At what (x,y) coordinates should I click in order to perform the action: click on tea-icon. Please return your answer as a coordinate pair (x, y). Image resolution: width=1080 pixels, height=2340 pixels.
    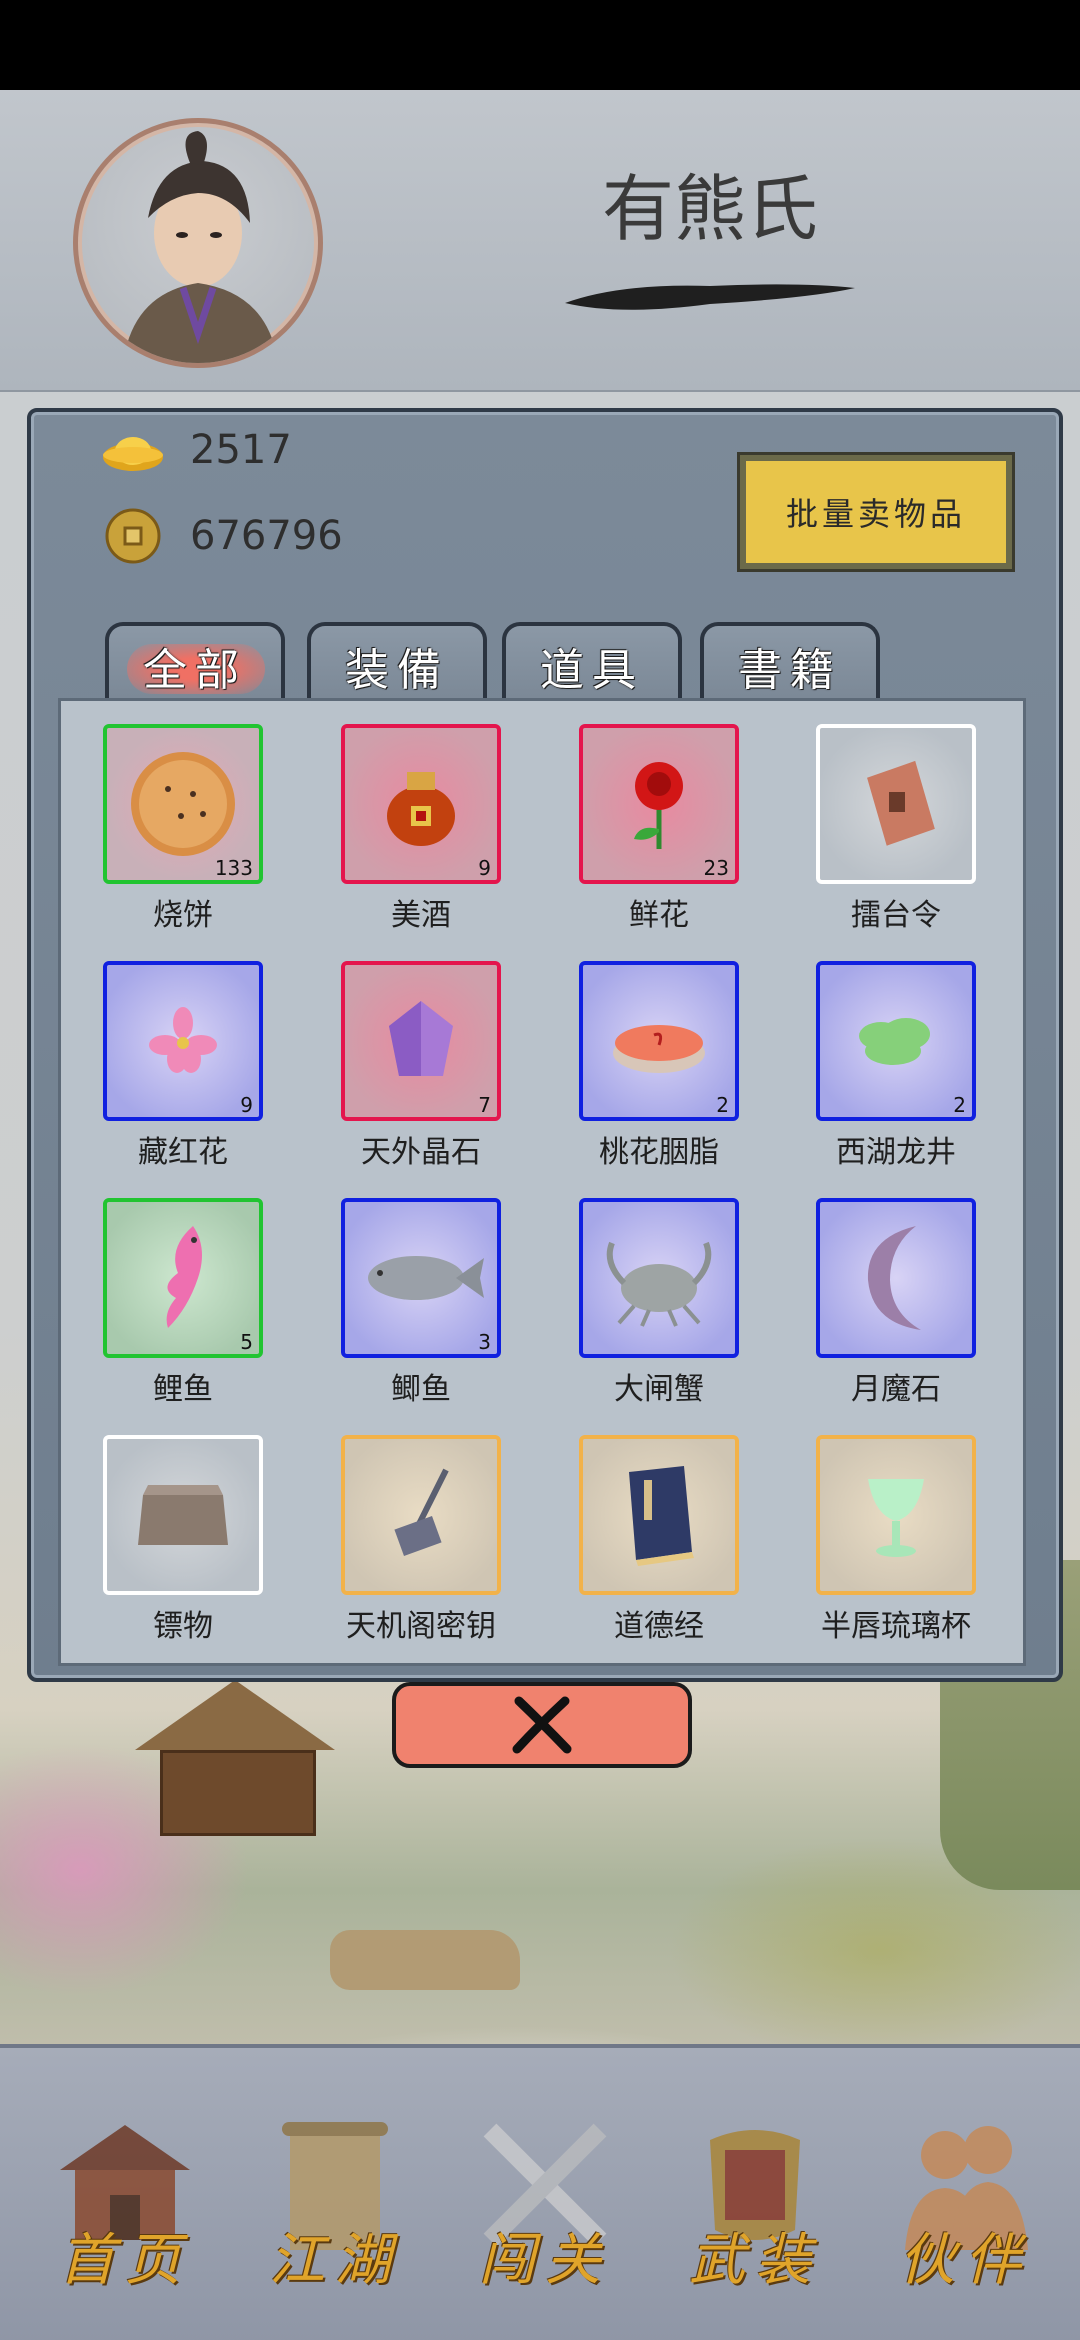
    Looking at the image, I should click on (894, 1041).